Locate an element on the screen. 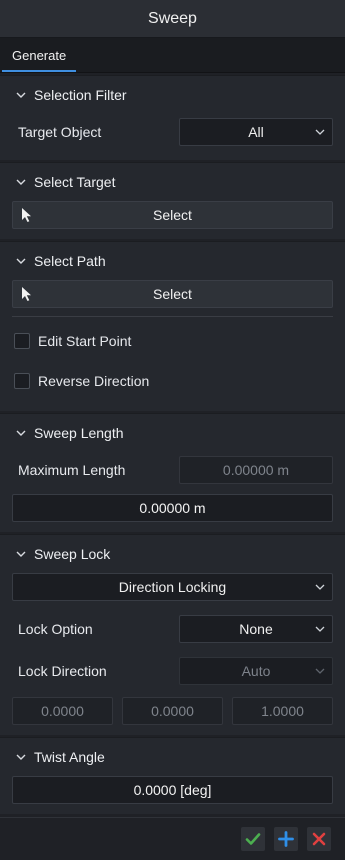 Image resolution: width=345 pixels, height=860 pixels. plus-icon is located at coordinates (286, 839).